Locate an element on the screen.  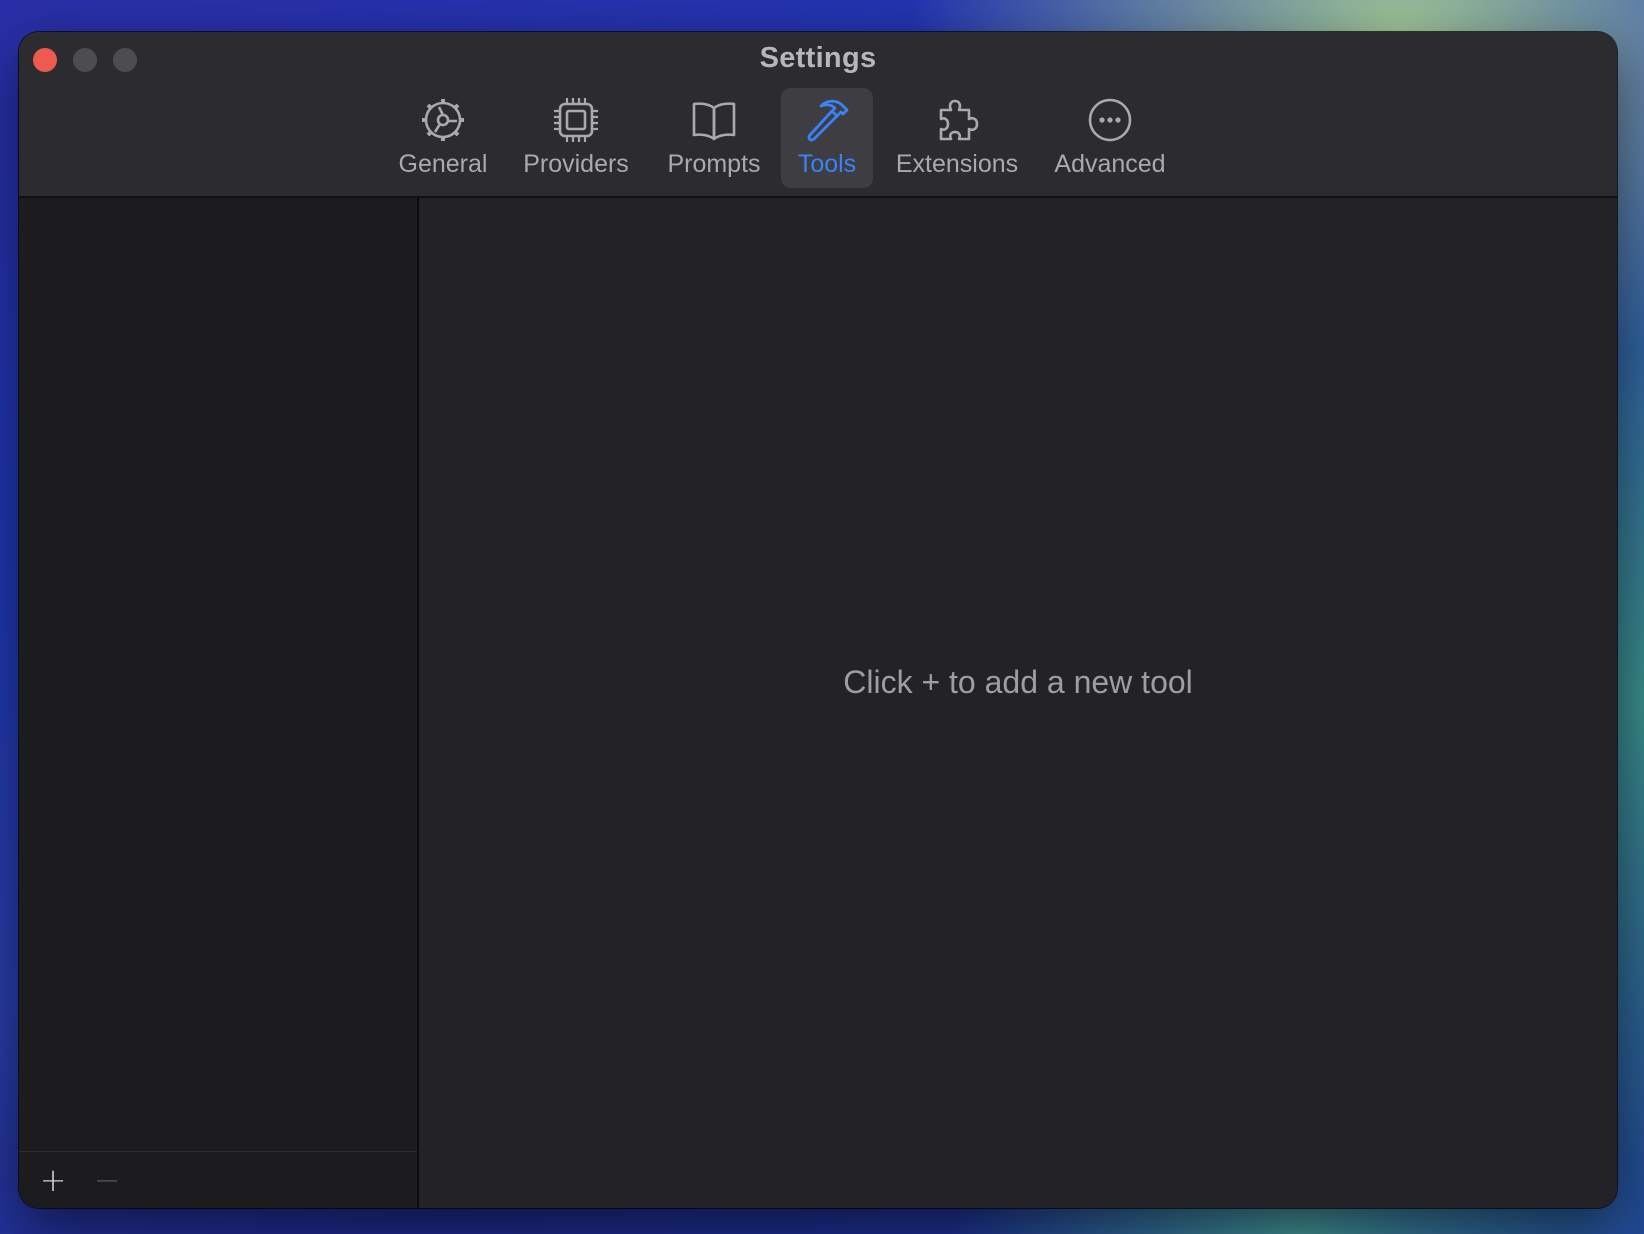
sidebar-footer: + − is located at coordinates (218, 1179).